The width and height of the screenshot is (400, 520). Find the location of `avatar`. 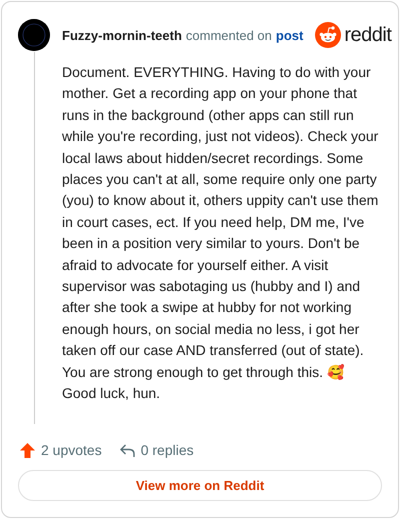

avatar is located at coordinates (34, 35).